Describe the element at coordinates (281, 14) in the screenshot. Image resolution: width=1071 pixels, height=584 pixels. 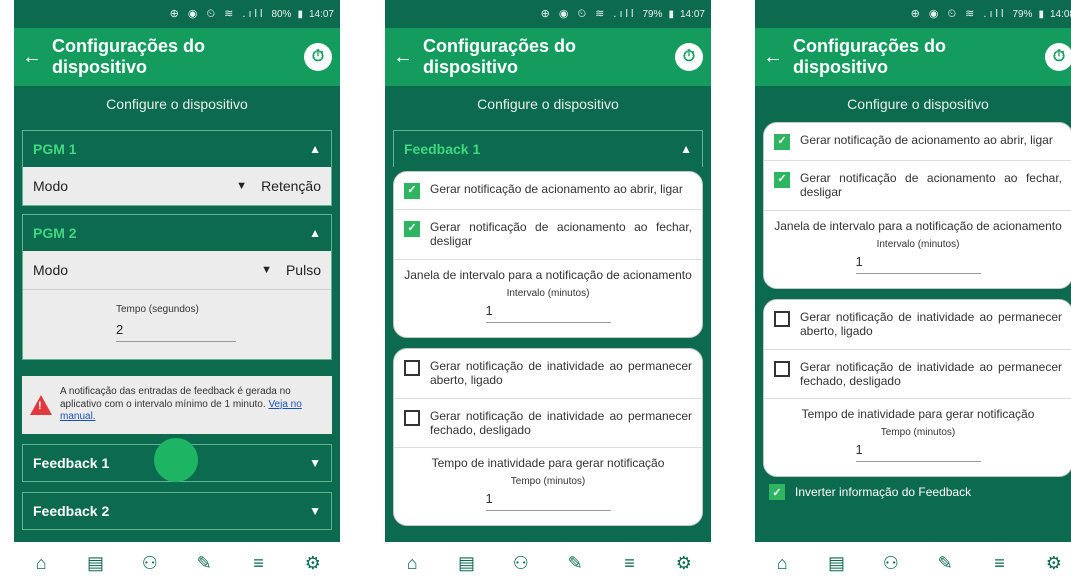
I see `battery-level: 80%` at that location.